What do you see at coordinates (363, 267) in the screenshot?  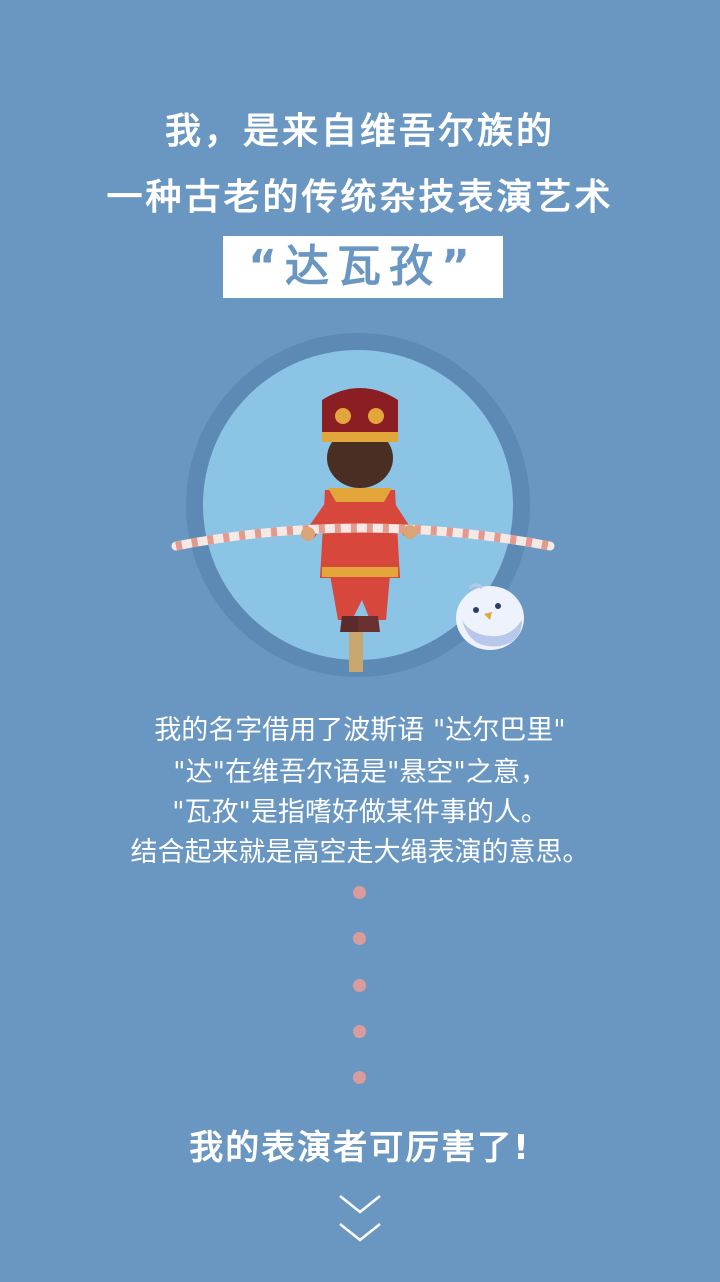 I see `name-banner: “达瓦孜”` at bounding box center [363, 267].